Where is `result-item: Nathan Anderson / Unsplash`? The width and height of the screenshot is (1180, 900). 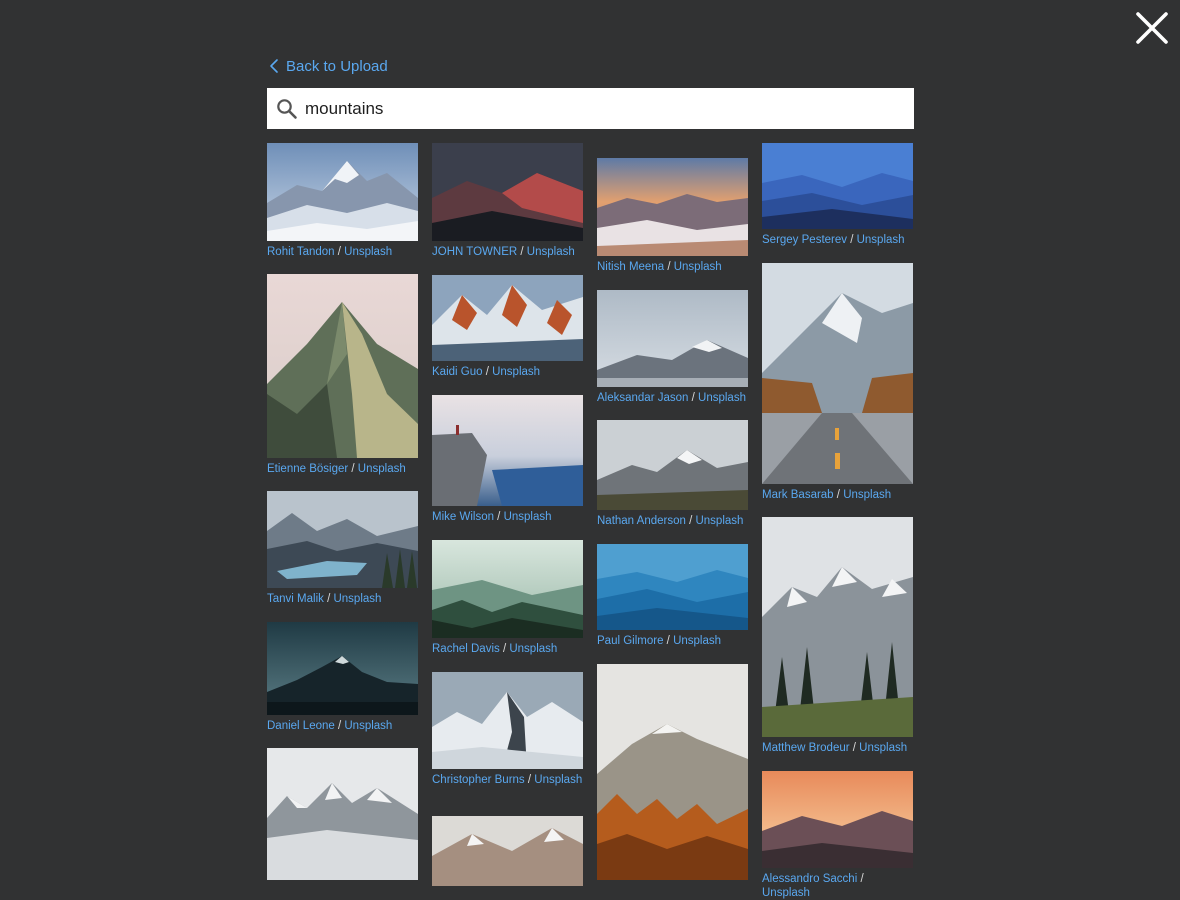
result-item: Nathan Anderson / Unsplash is located at coordinates (672, 474).